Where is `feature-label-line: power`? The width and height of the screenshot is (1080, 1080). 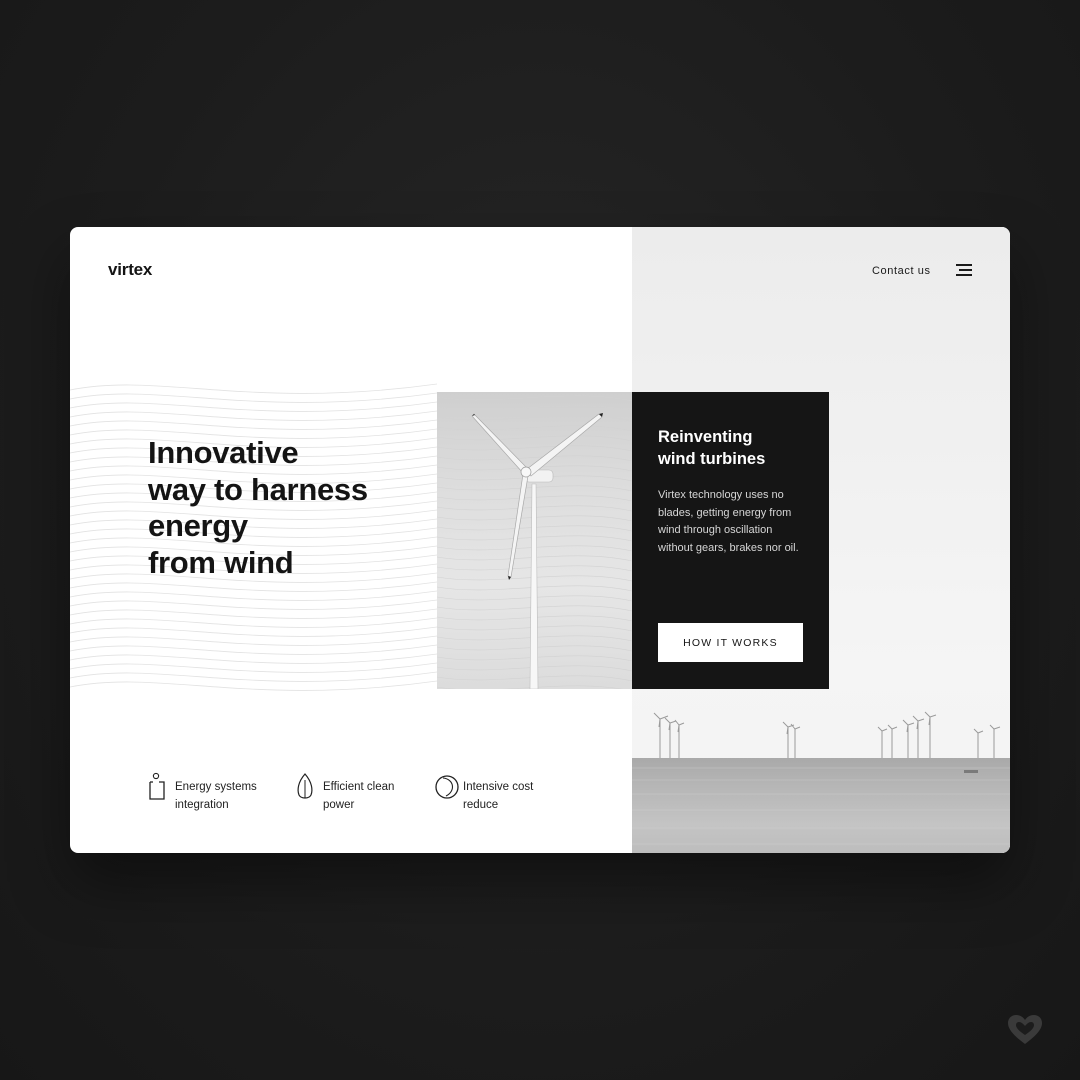 feature-label-line: power is located at coordinates (339, 804).